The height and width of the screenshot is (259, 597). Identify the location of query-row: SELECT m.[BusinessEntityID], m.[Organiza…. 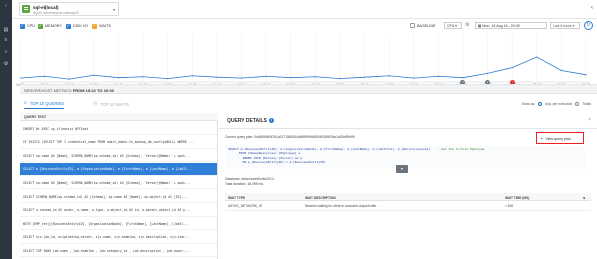
(118, 169).